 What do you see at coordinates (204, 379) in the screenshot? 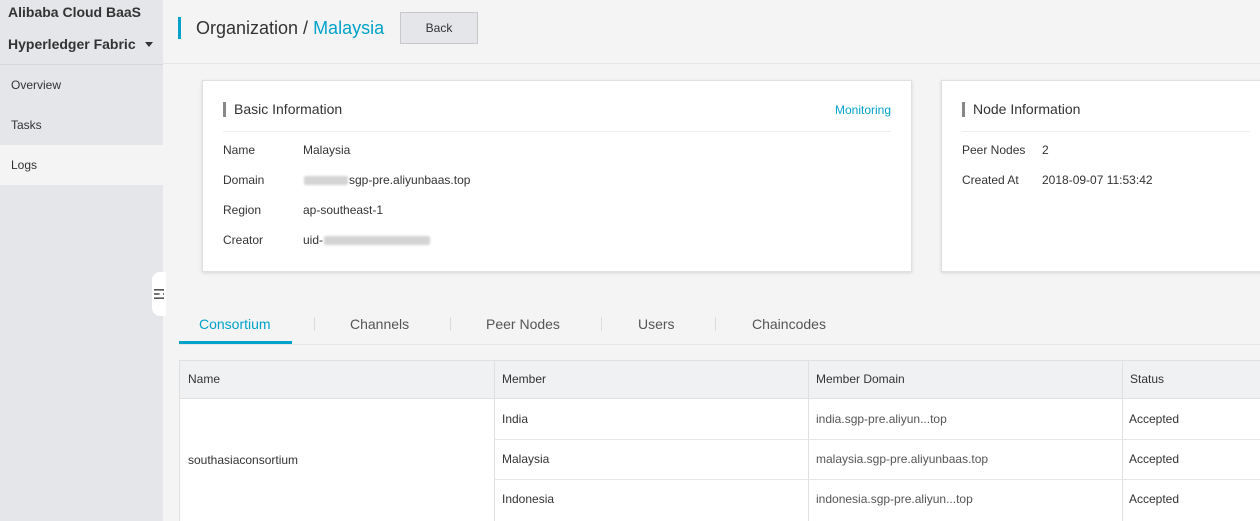
I see `column-header-name: Name` at bounding box center [204, 379].